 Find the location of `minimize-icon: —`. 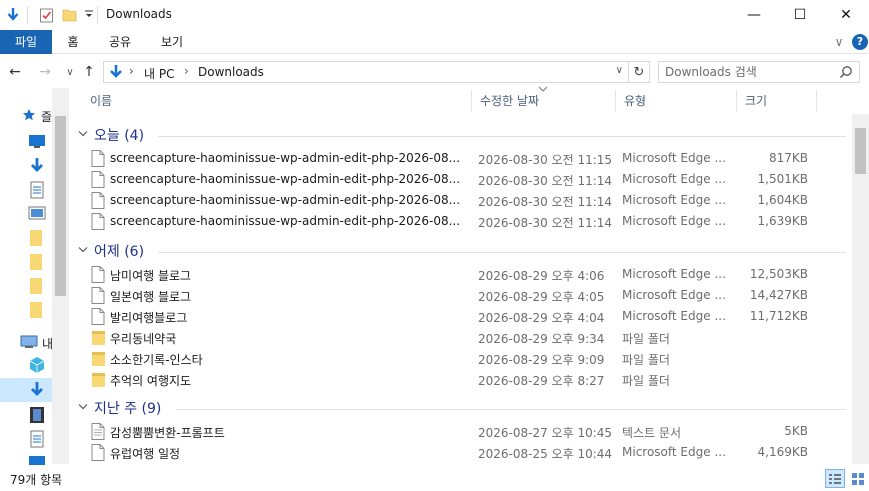

minimize-icon: — is located at coordinates (754, 15).